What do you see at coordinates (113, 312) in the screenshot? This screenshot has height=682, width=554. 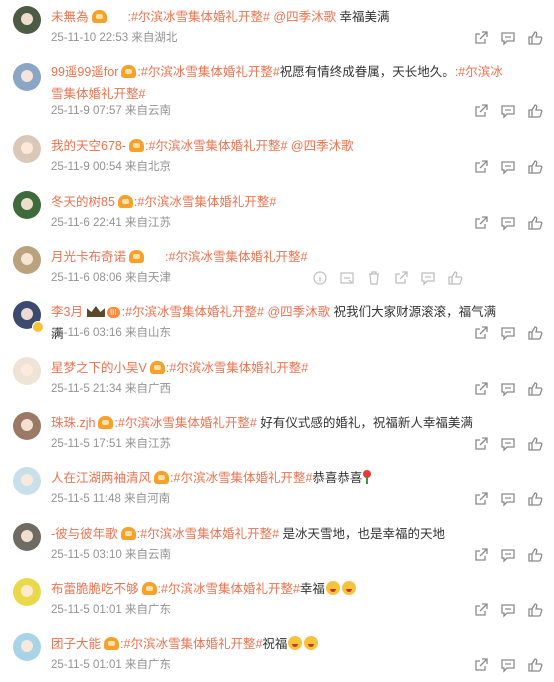 I see `level-badge: III` at bounding box center [113, 312].